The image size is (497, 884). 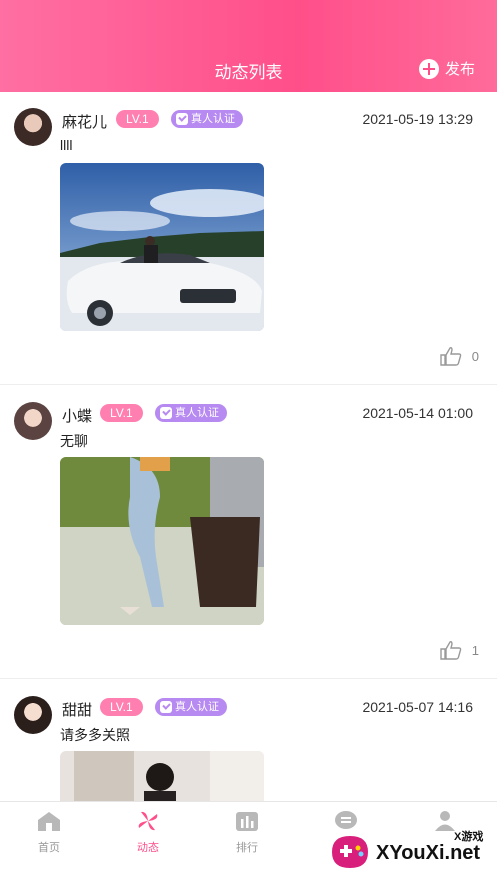 What do you see at coordinates (247, 848) in the screenshot?
I see `tab-label: 排行` at bounding box center [247, 848].